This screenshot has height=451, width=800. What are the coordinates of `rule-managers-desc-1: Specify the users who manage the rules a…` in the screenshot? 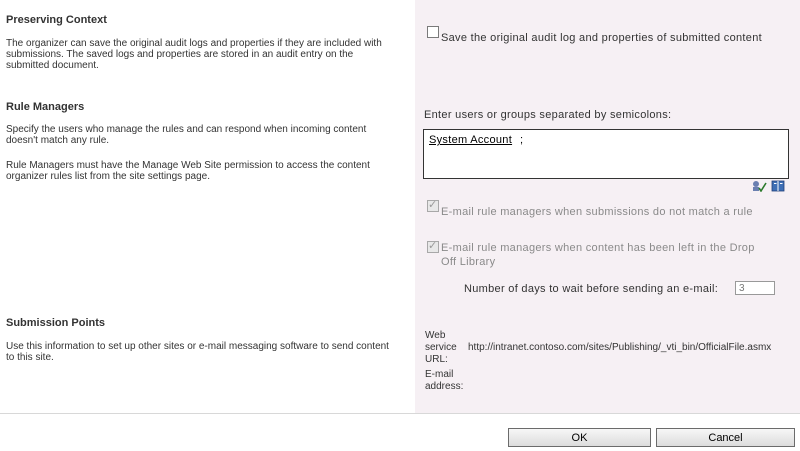 It's located at (186, 135).